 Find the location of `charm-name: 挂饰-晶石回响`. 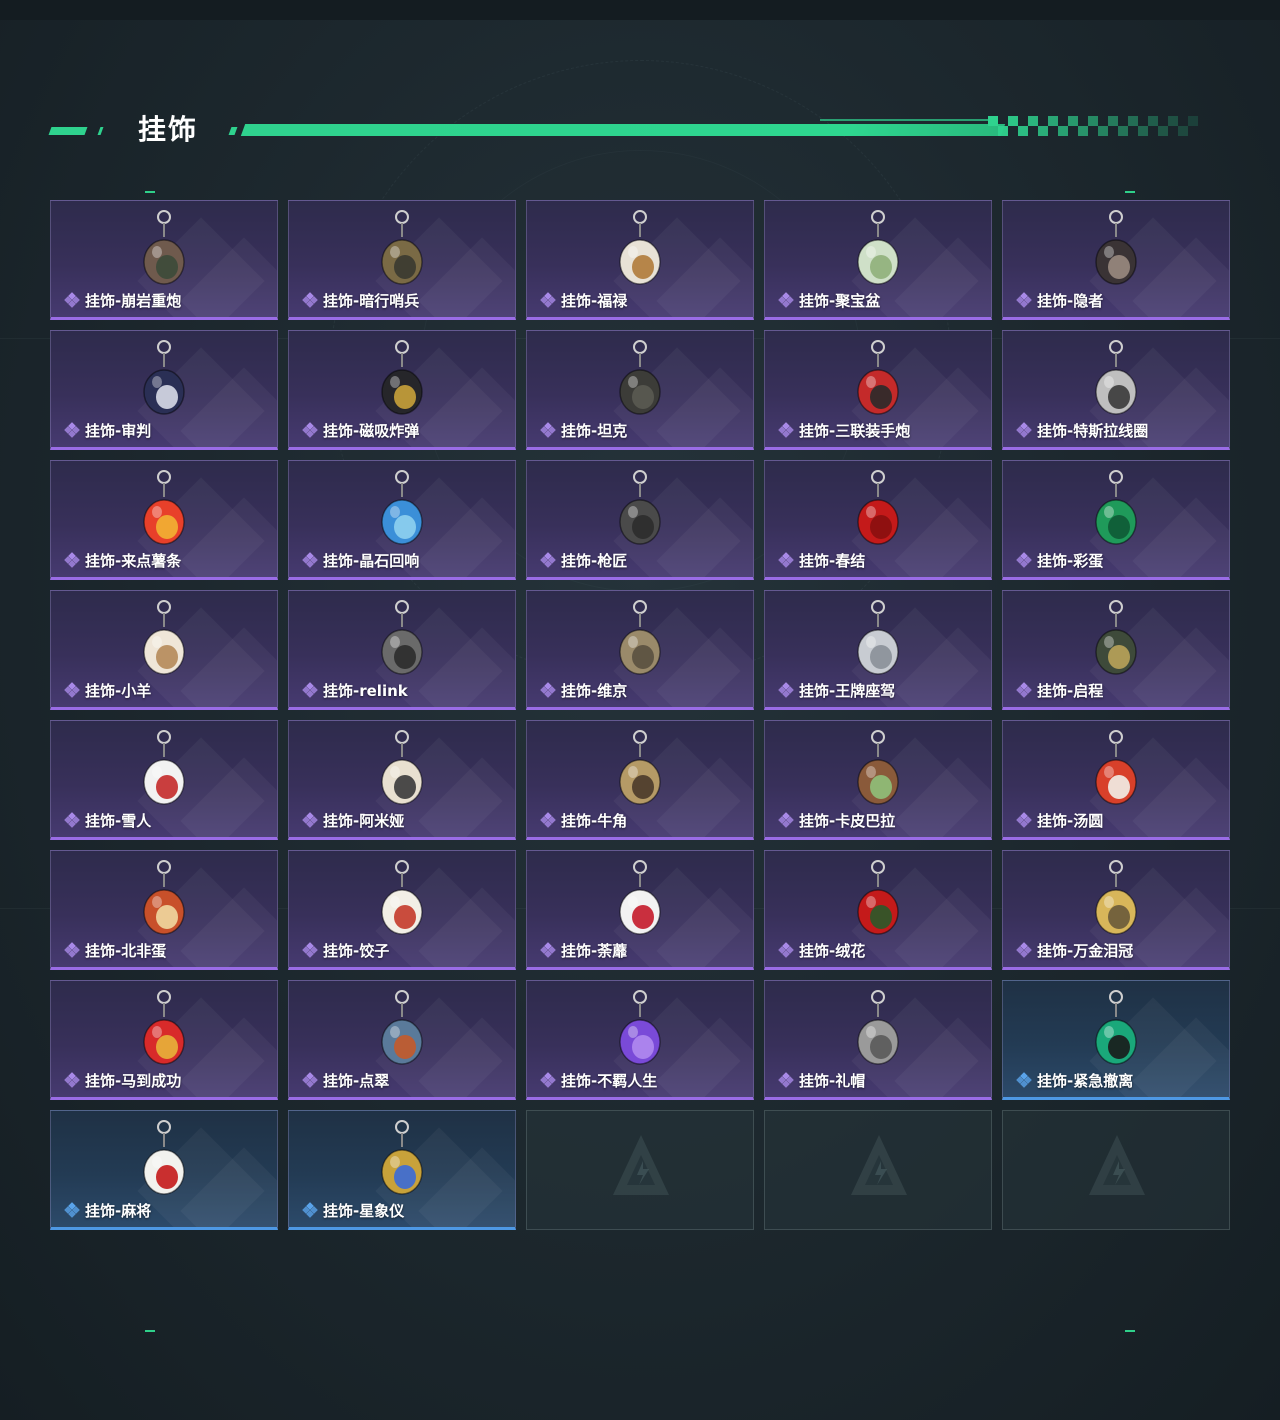

charm-name: 挂饰-晶石回响 is located at coordinates (371, 561).